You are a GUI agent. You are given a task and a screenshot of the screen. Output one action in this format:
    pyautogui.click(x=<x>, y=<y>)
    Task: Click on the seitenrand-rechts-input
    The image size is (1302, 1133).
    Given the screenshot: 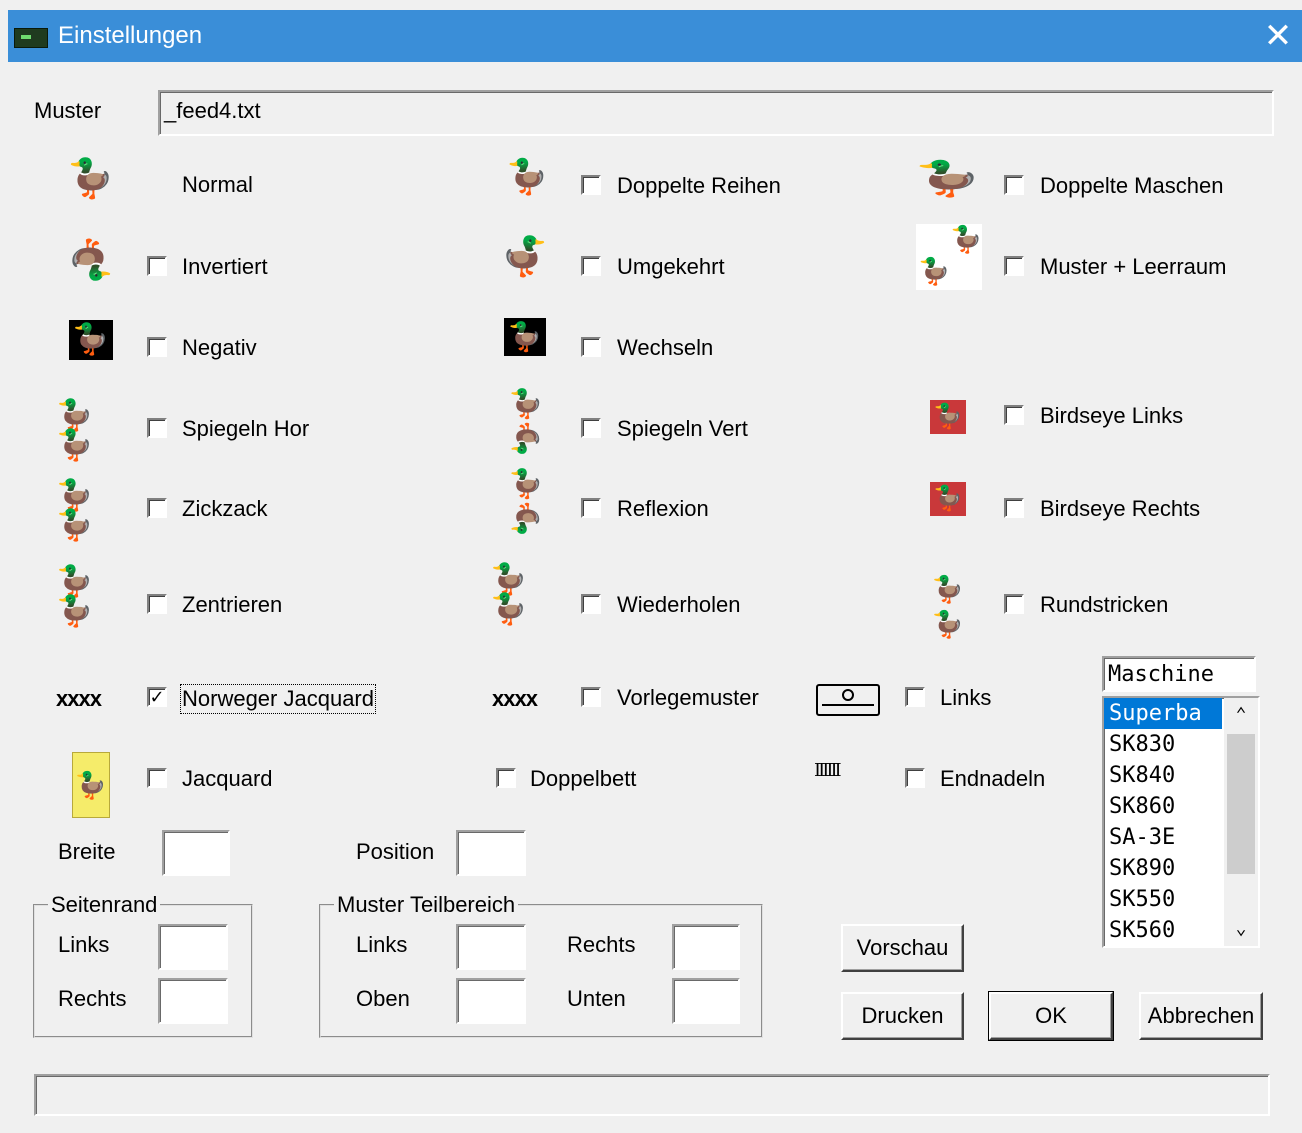 What is the action you would take?
    pyautogui.click(x=193, y=1001)
    